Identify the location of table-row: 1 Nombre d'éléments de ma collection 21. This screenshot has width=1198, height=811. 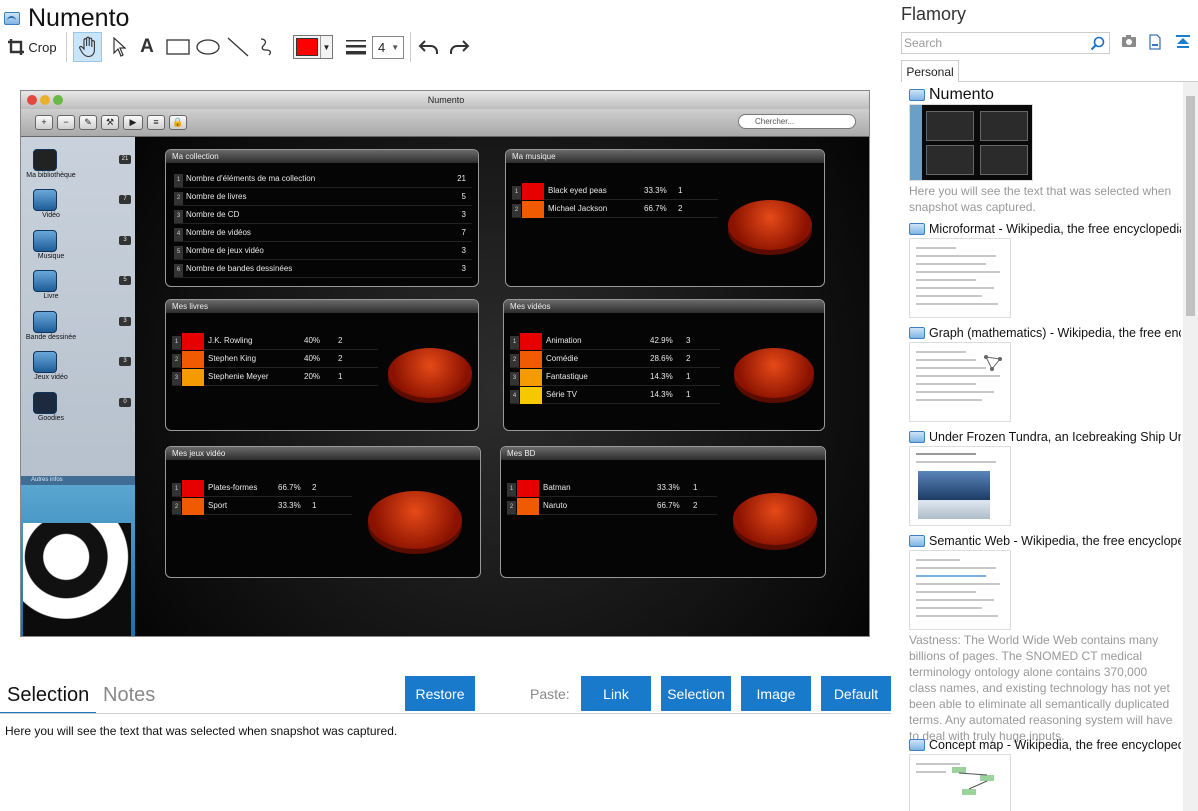
(323, 179).